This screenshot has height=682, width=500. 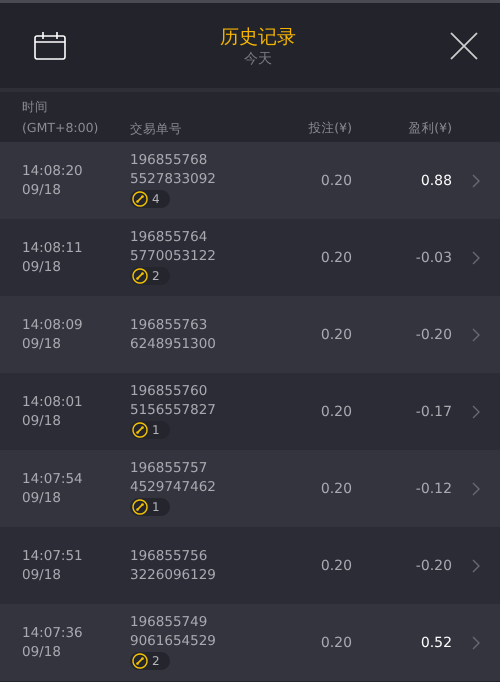 What do you see at coordinates (169, 391) in the screenshot?
I see `order-number: 196855760` at bounding box center [169, 391].